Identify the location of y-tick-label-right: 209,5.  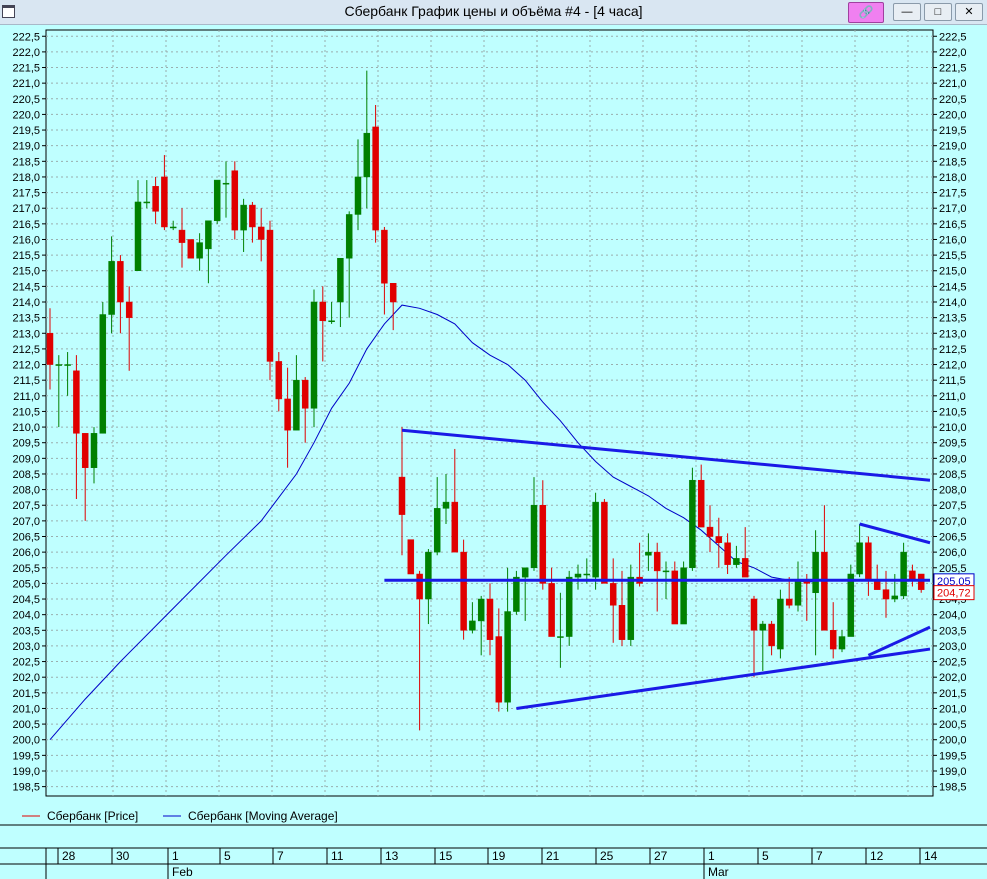
(953, 444).